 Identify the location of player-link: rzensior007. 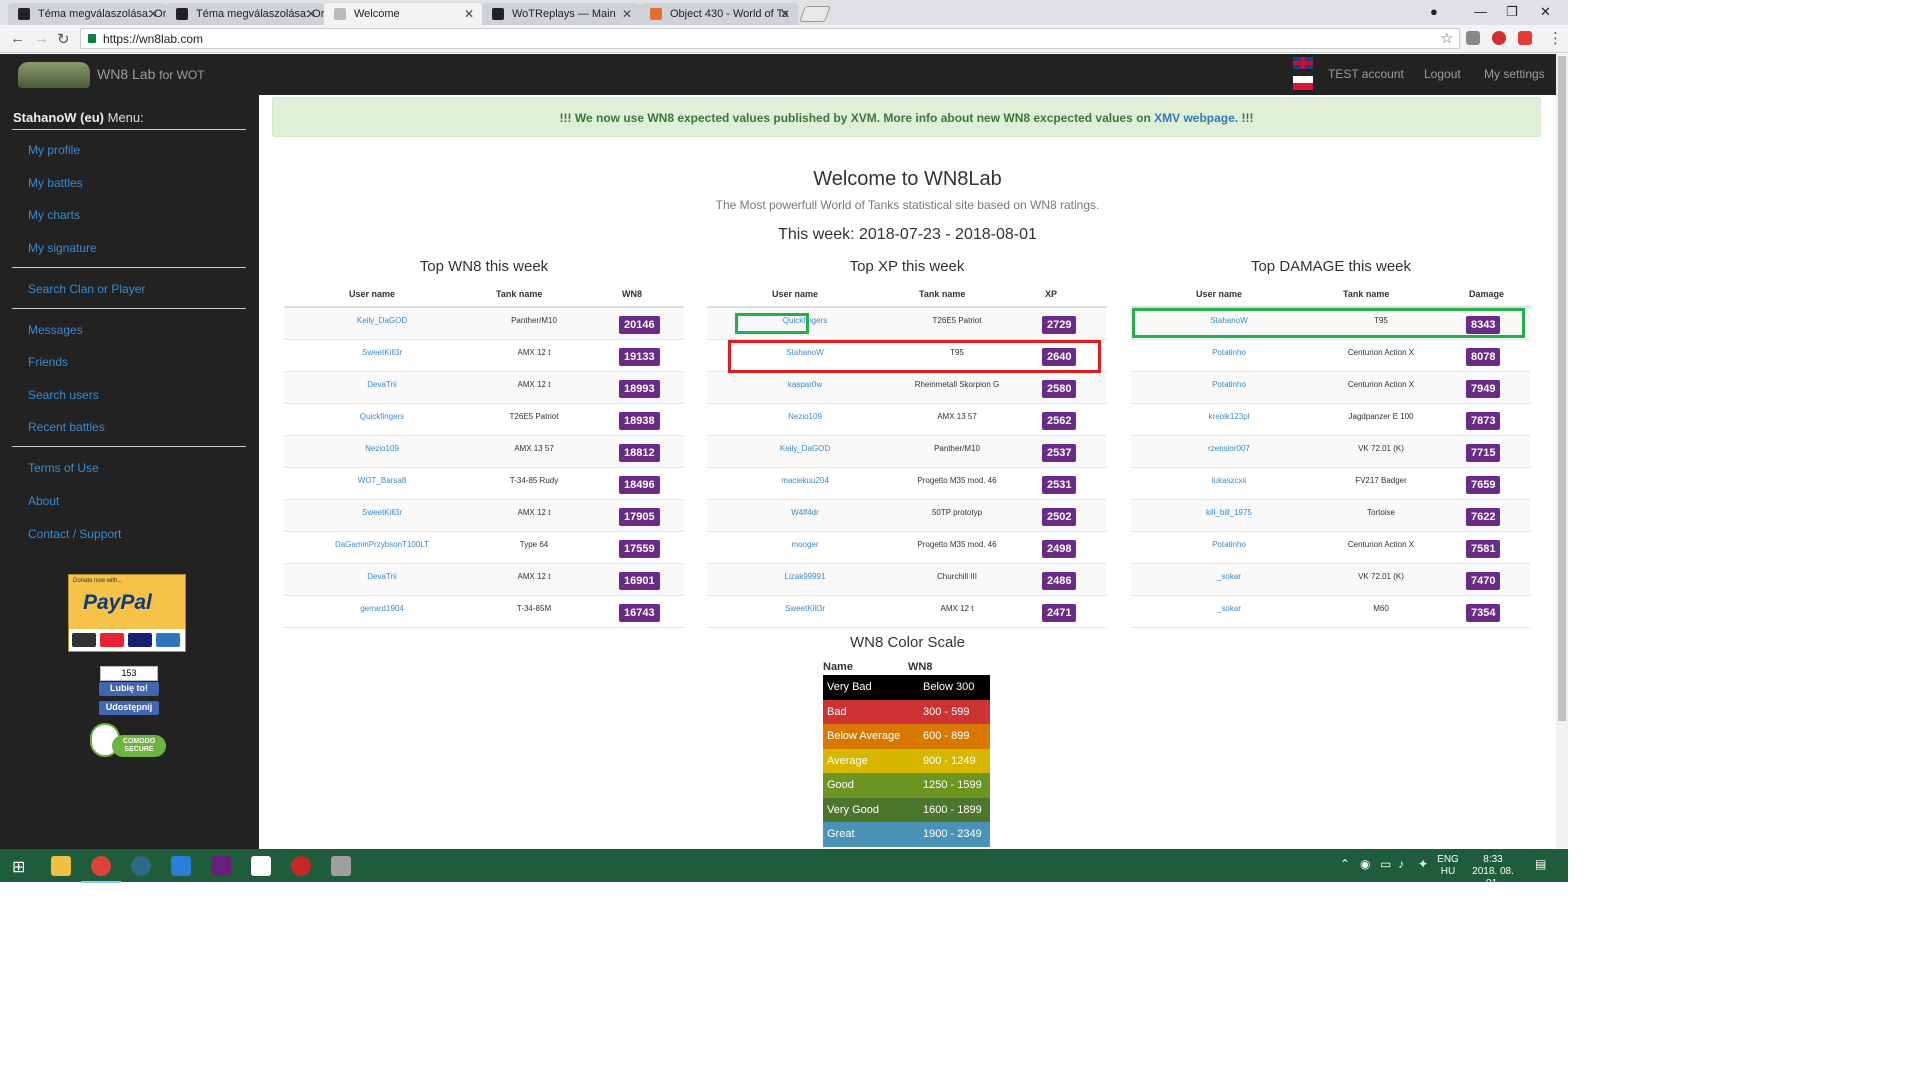
(1229, 448).